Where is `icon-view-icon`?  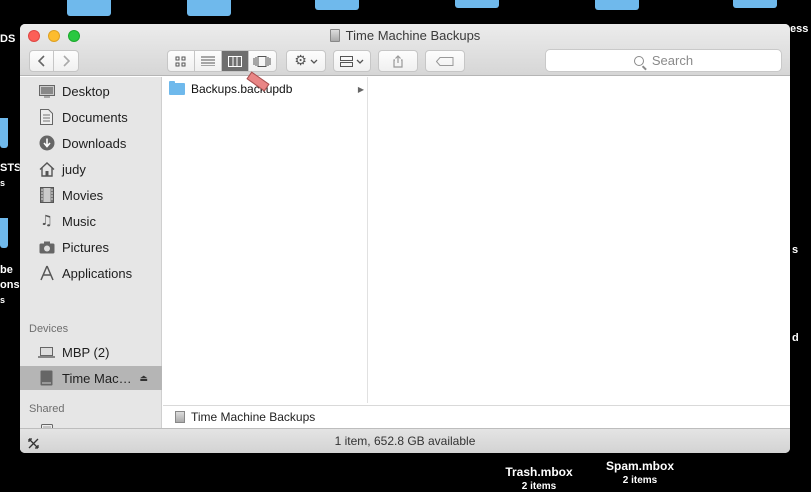
icon-view-icon is located at coordinates (180, 61).